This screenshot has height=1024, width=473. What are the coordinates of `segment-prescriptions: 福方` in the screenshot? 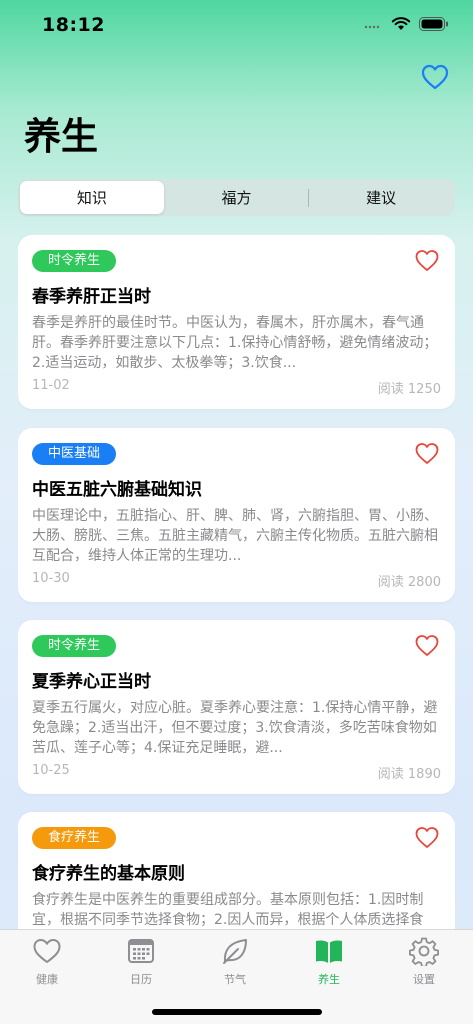 It's located at (237, 197).